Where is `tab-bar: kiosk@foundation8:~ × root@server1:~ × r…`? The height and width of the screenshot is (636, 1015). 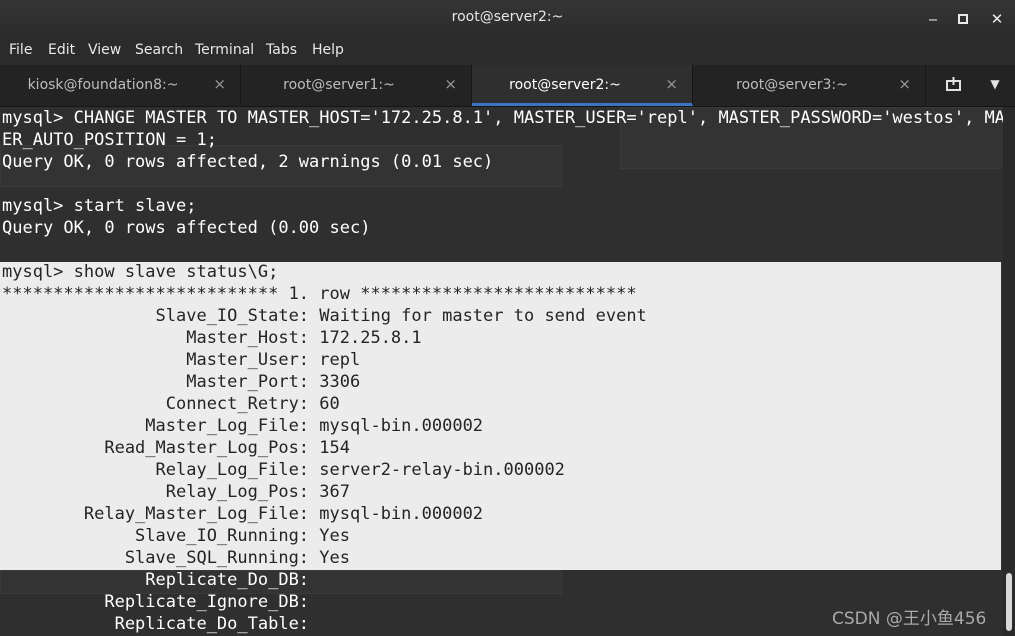 tab-bar: kiosk@foundation8:~ × root@server1:~ × r… is located at coordinates (507, 86).